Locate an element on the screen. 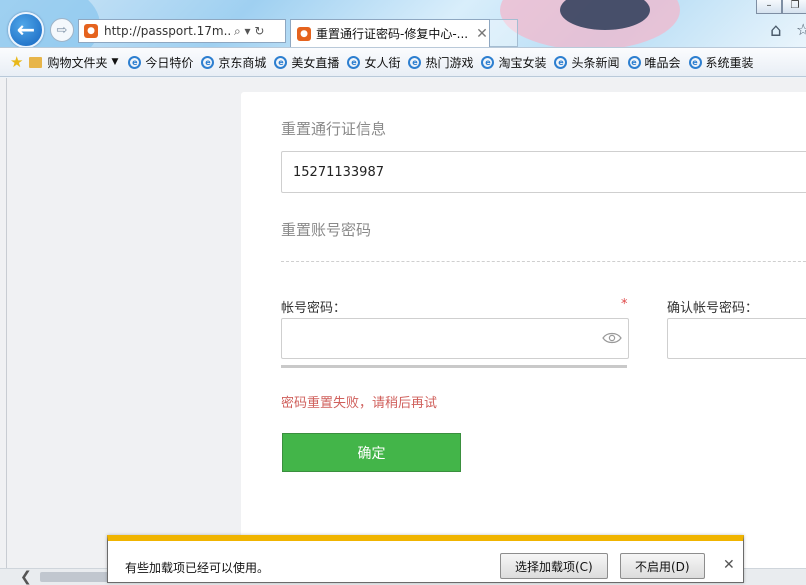 The image size is (806, 585). section-title-passport-info: 重置通行证信息 is located at coordinates (334, 129).